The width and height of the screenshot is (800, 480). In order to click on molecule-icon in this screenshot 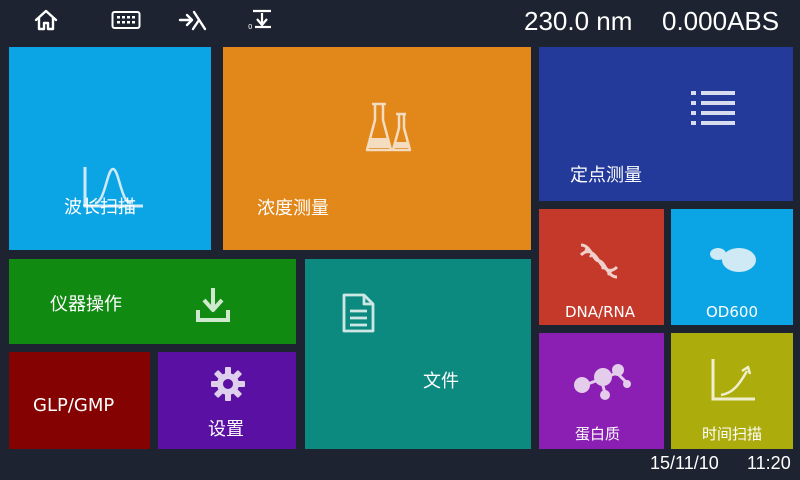, I will do `click(602, 382)`.